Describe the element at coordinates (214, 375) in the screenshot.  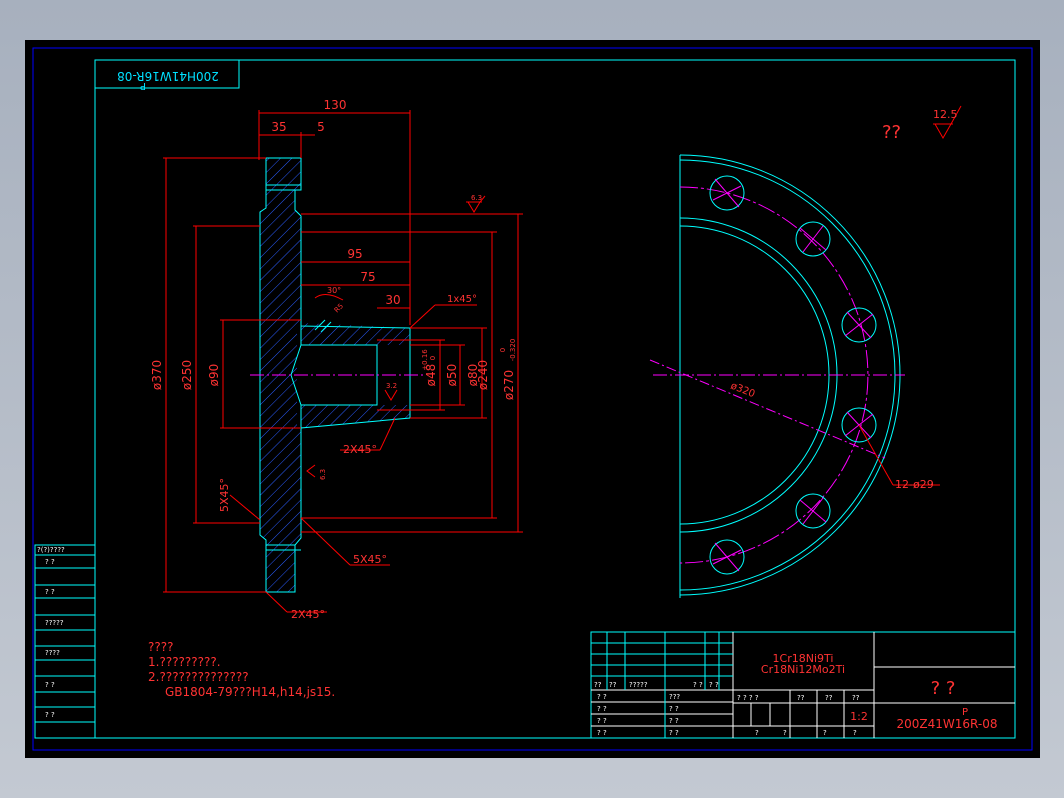
I see `dim-d90: ø90` at that location.